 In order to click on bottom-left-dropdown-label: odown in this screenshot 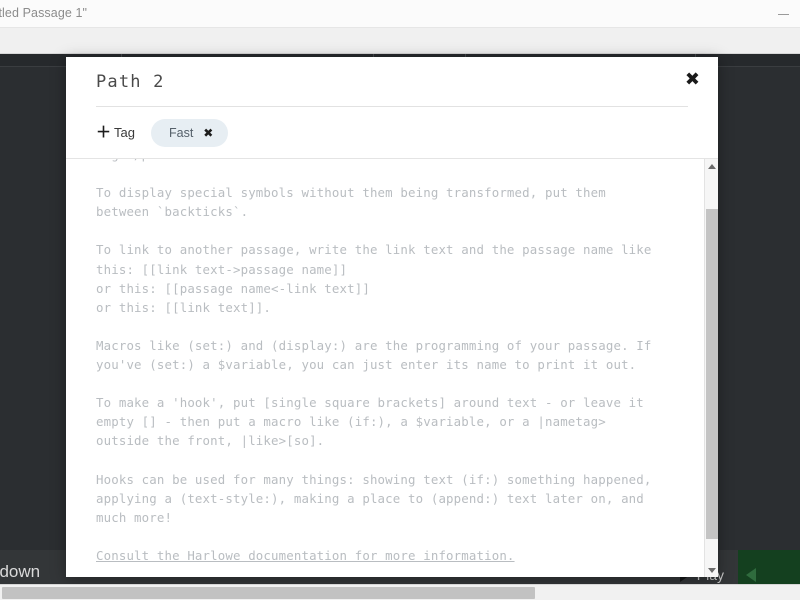, I will do `click(20, 572)`.